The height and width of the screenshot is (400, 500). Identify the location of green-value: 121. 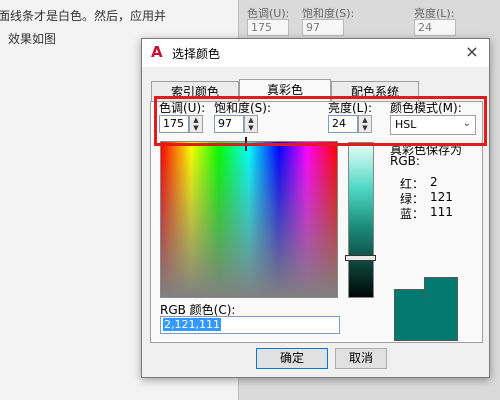
(441, 197).